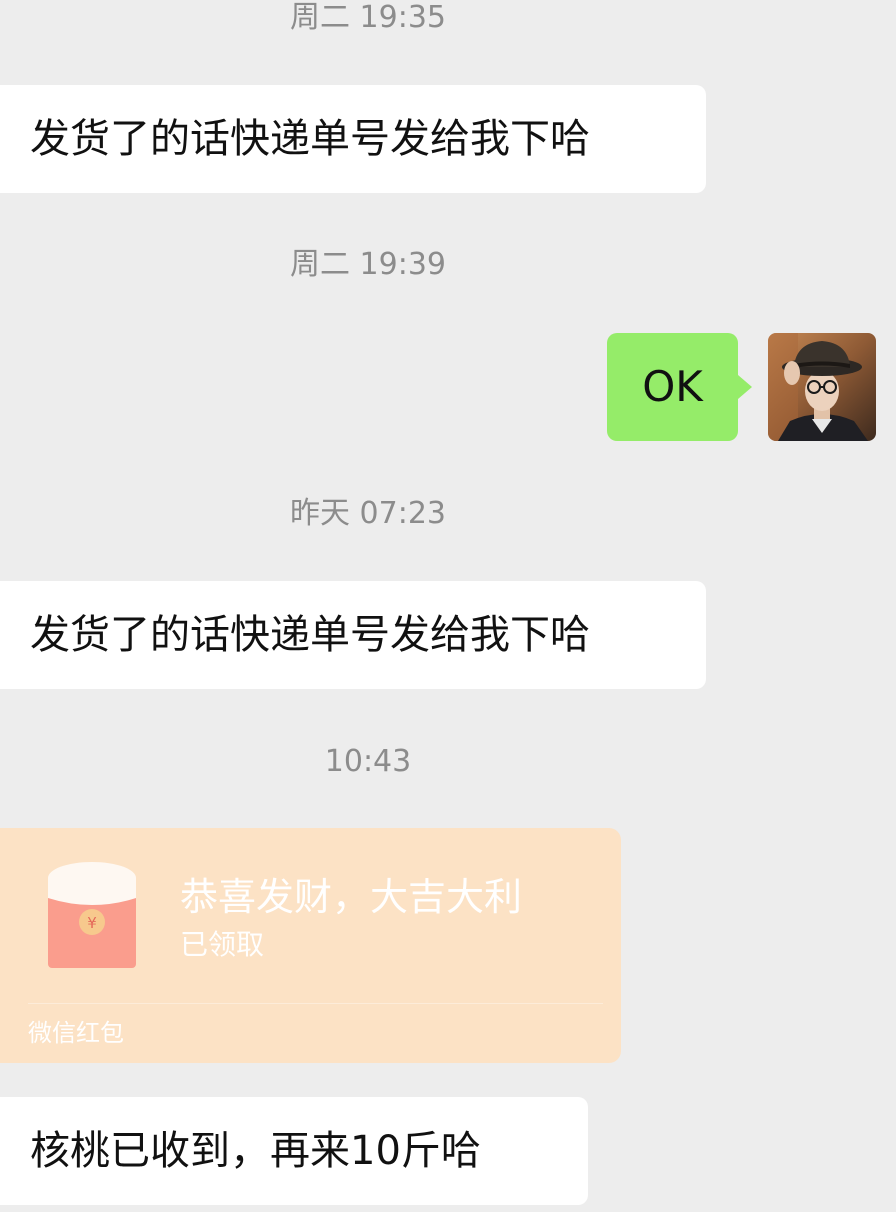 The height and width of the screenshot is (1212, 896). I want to click on user-avatar-image, so click(822, 387).